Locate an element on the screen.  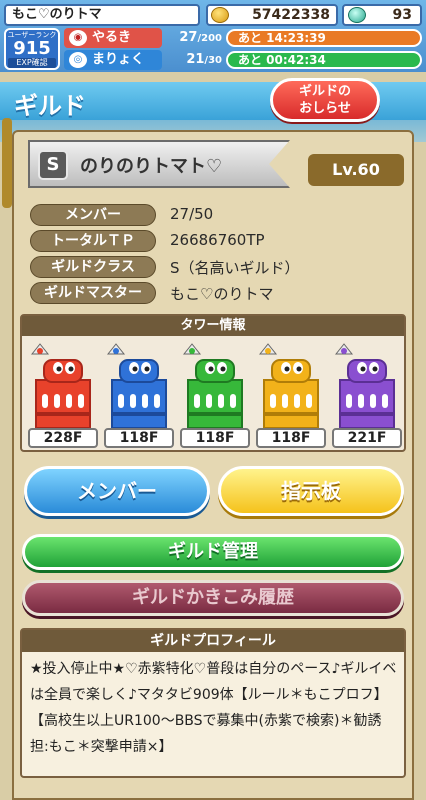
post-history-button: ギルドかきこみ履歴 is located at coordinates (213, 598).